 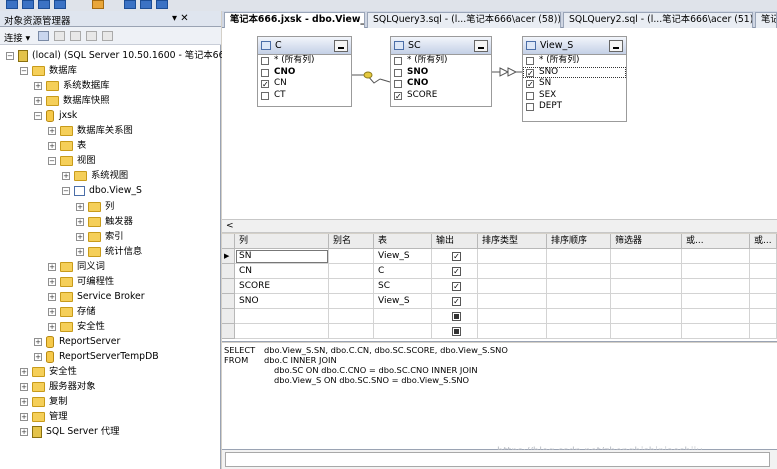 What do you see at coordinates (282, 286) in the screenshot?
I see `grid-cell-column: SCORE` at bounding box center [282, 286].